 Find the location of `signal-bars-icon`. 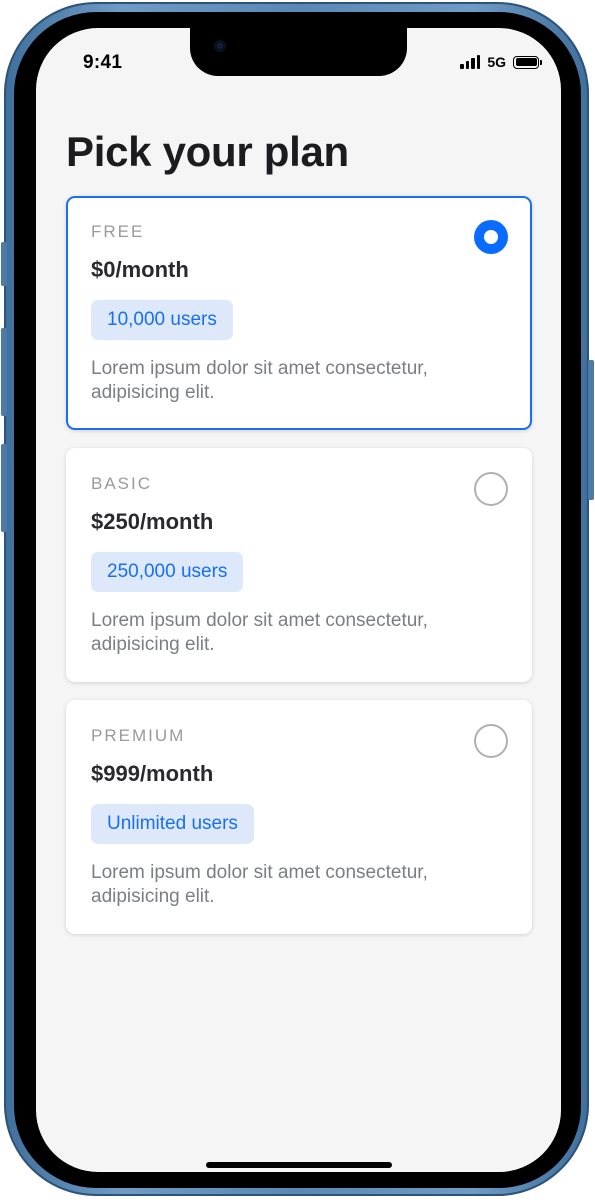

signal-bars-icon is located at coordinates (470, 62).